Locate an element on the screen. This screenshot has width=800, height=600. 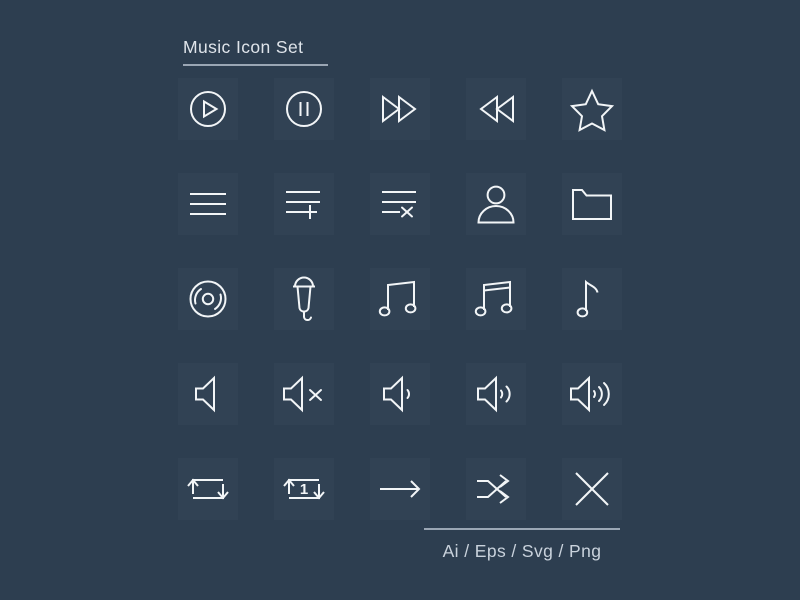
repeat-one-badge: 1 is located at coordinates (304, 489).